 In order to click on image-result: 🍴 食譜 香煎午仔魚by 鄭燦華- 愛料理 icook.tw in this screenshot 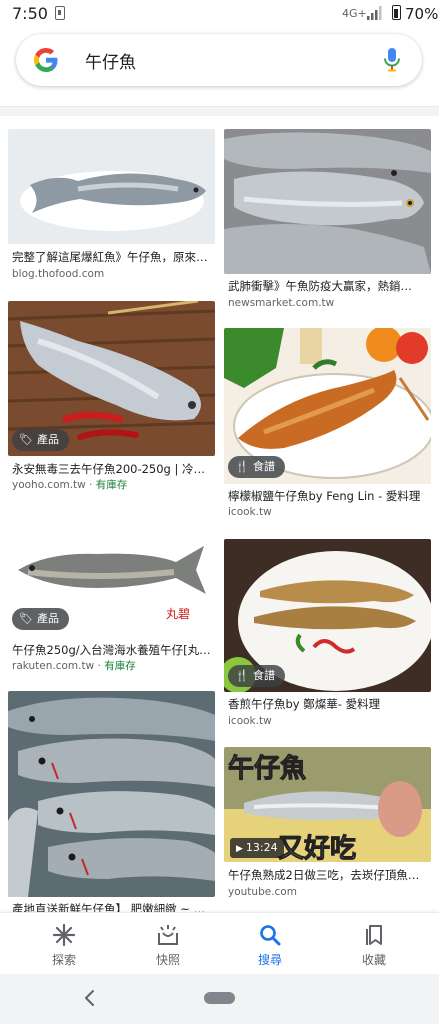, I will do `click(327, 634)`.